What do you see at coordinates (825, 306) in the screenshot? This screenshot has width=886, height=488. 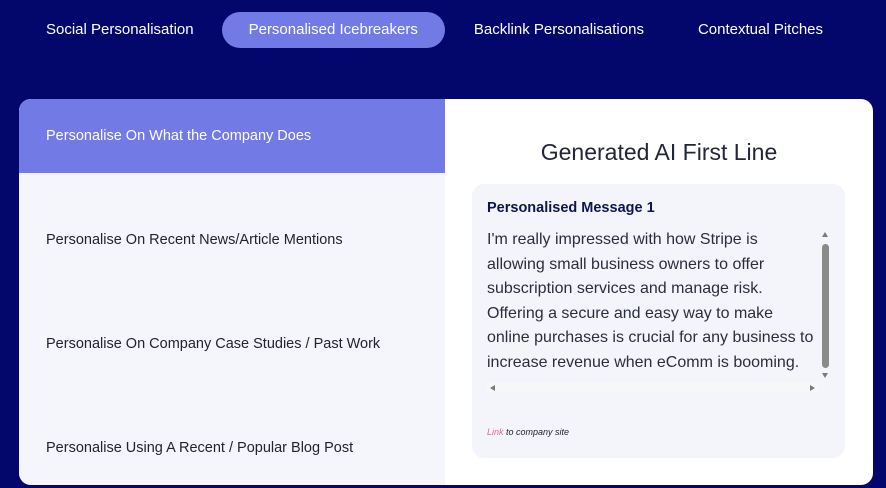 I see `scroll-thumb` at bounding box center [825, 306].